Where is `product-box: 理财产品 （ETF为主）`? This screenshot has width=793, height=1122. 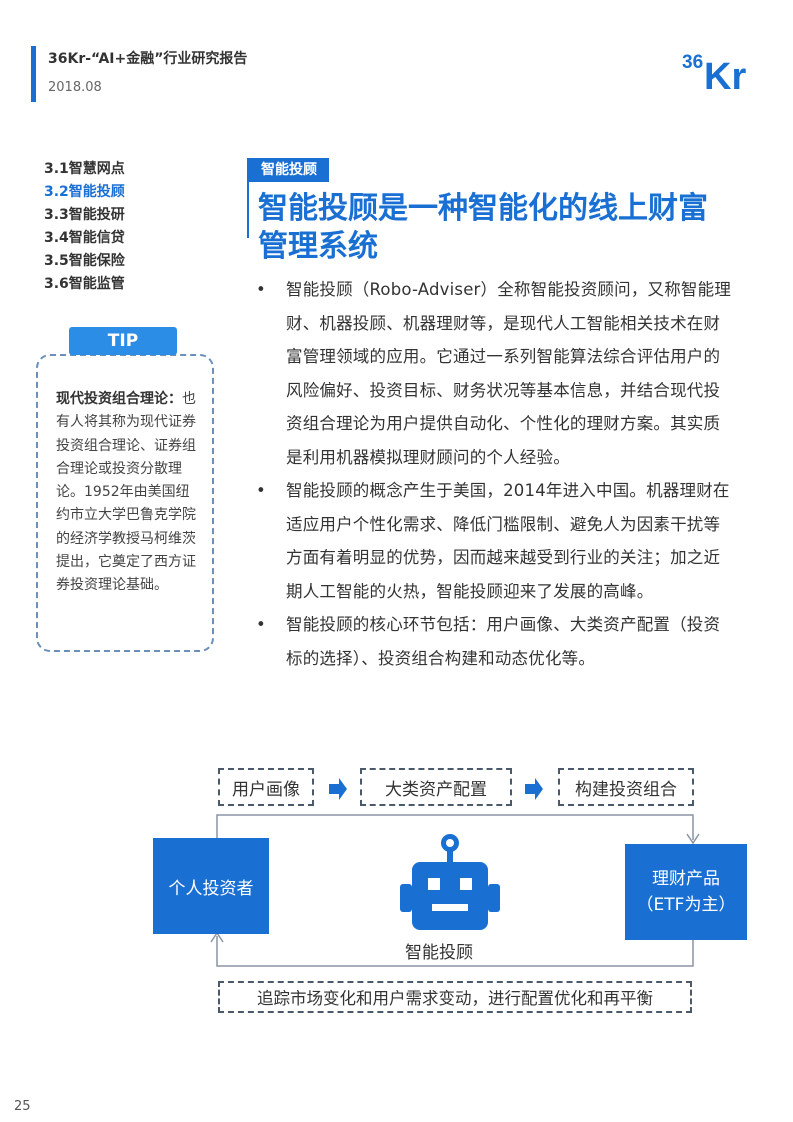 product-box: 理财产品 （ETF为主） is located at coordinates (686, 892).